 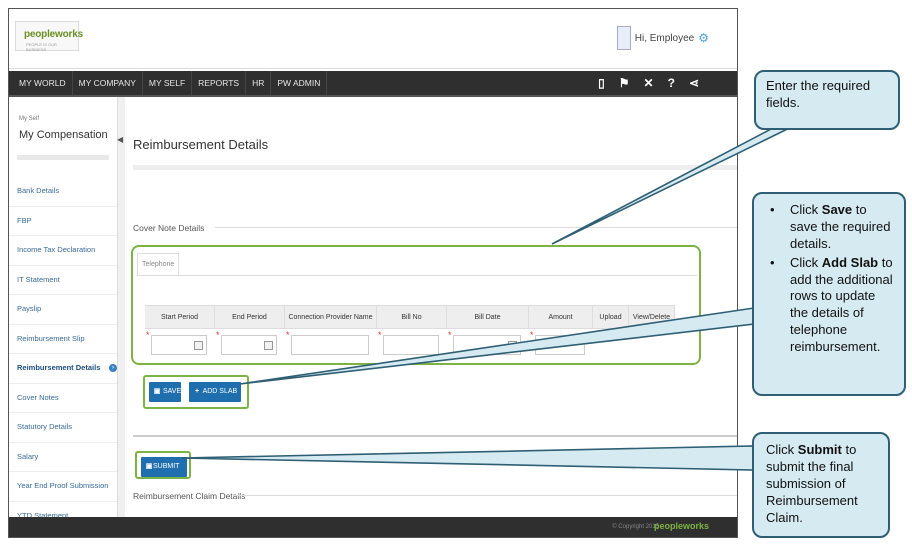 I want to click on help-icon: ?, so click(x=671, y=83).